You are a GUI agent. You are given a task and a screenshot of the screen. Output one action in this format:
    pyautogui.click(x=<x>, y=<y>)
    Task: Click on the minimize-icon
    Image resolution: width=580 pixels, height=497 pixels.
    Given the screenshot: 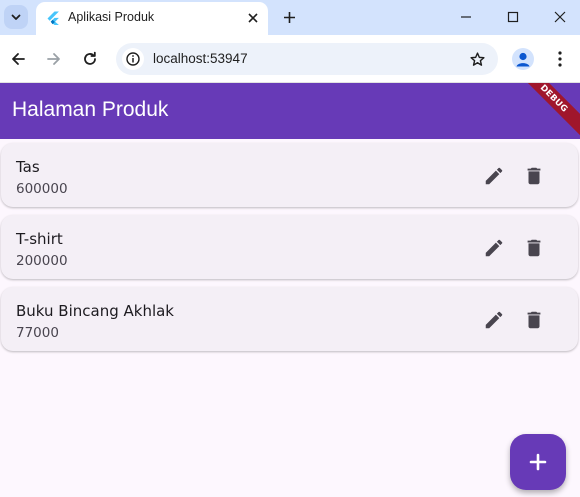 What is the action you would take?
    pyautogui.click(x=466, y=17)
    